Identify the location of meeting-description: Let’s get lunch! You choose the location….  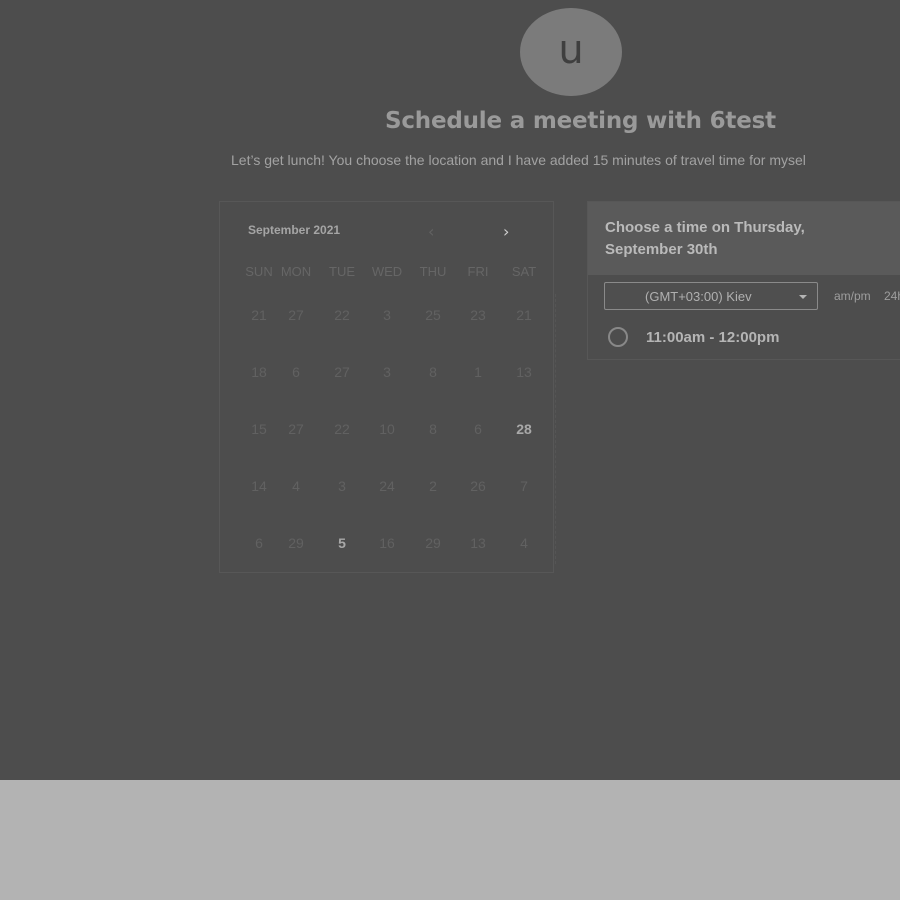
(518, 160).